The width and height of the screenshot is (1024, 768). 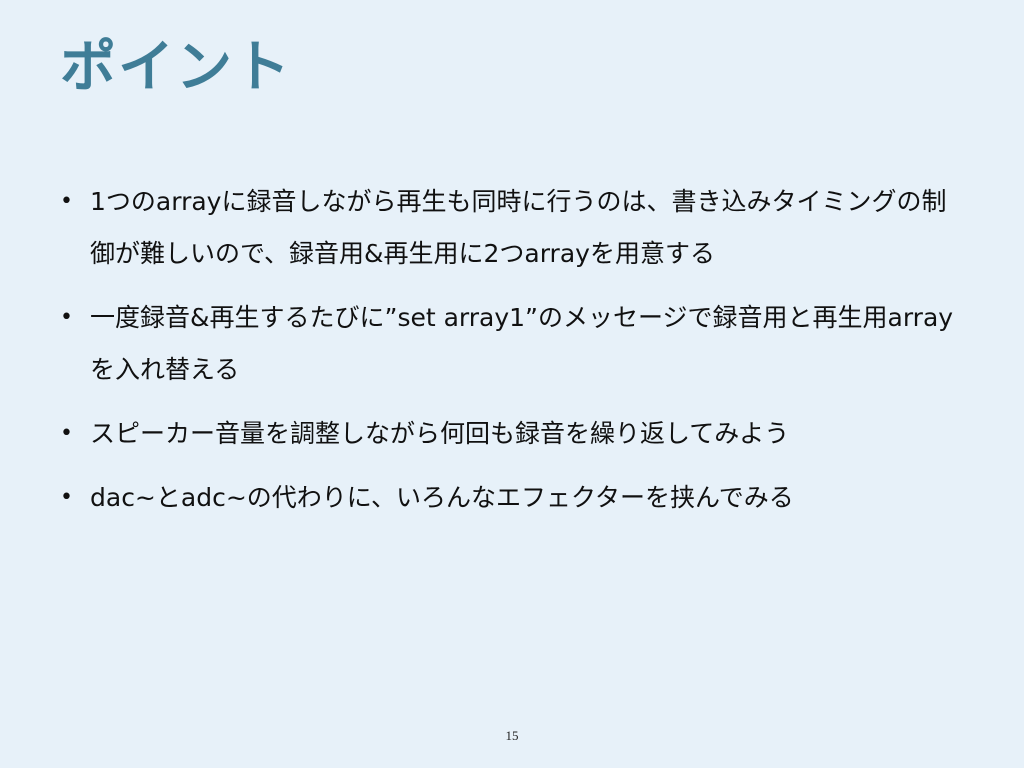 What do you see at coordinates (440, 433) in the screenshot?
I see `bullet-text: スピーカー音量を調整しながら何回も録音を繰り返してみよう` at bounding box center [440, 433].